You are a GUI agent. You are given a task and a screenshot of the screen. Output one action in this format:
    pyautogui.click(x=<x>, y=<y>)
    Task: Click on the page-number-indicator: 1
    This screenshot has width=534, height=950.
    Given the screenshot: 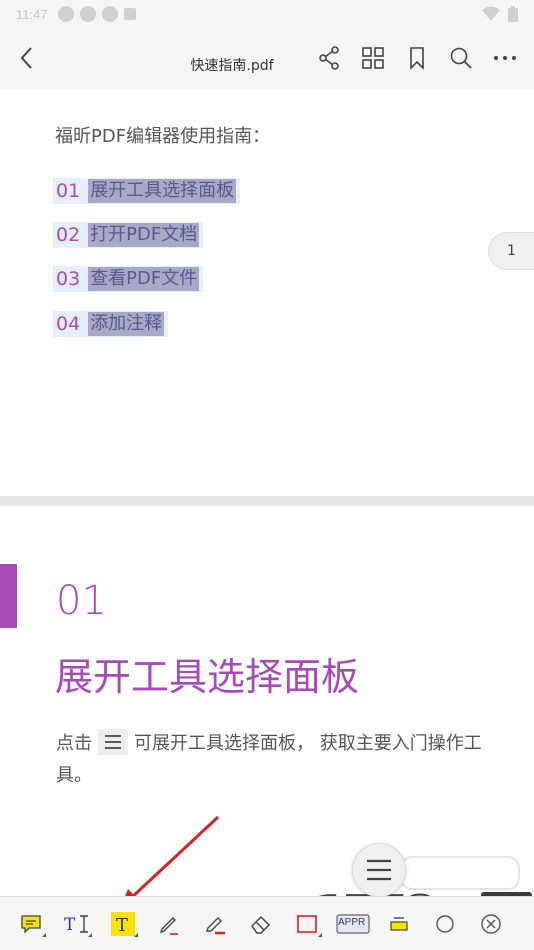 What is the action you would take?
    pyautogui.click(x=511, y=251)
    